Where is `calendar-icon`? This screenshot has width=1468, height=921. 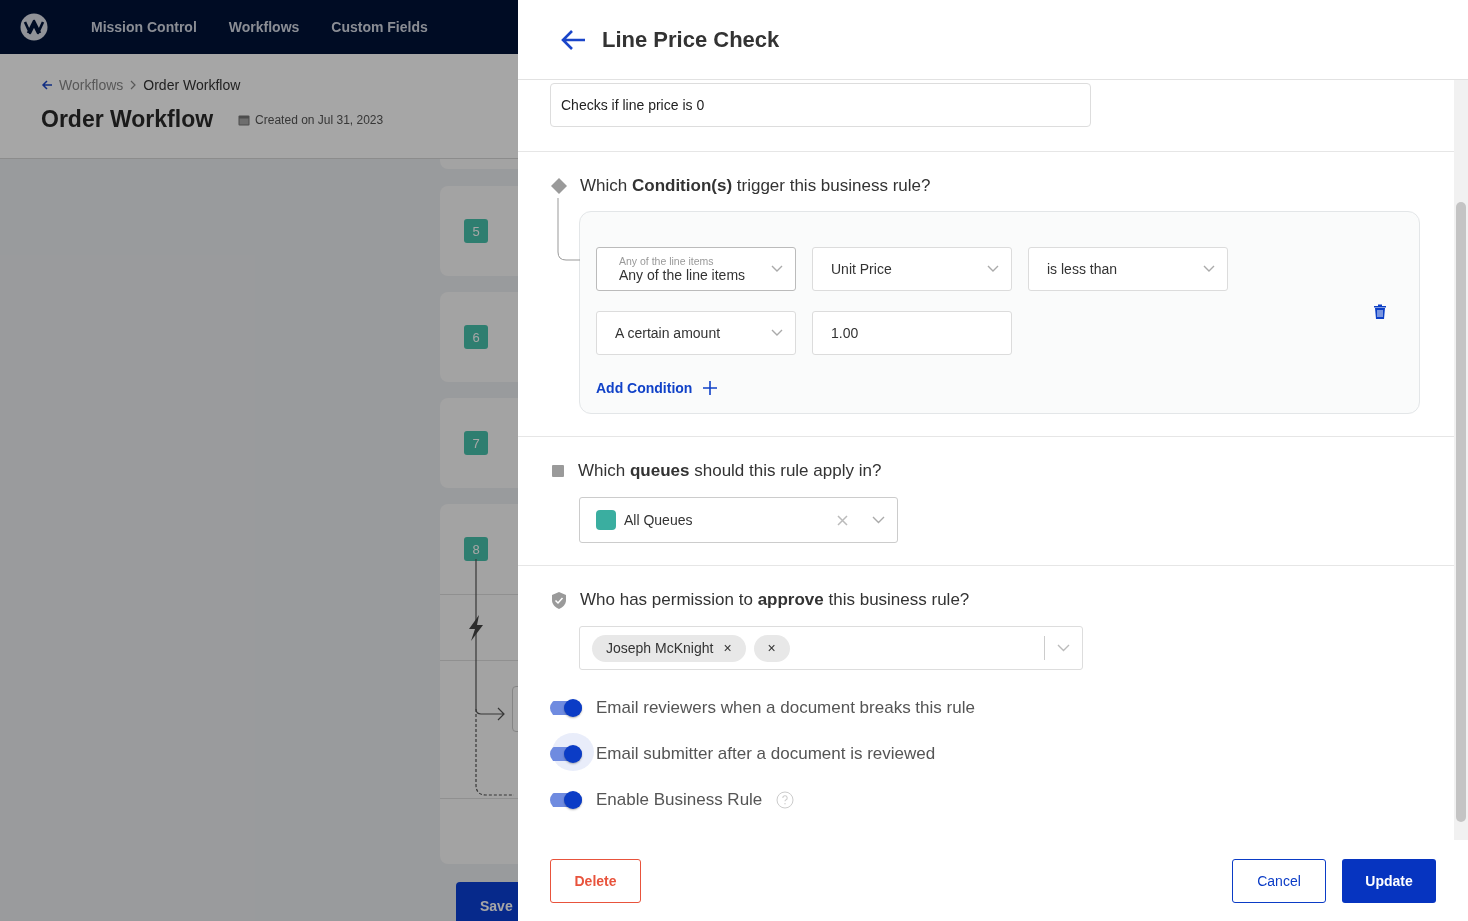
calendar-icon is located at coordinates (244, 119).